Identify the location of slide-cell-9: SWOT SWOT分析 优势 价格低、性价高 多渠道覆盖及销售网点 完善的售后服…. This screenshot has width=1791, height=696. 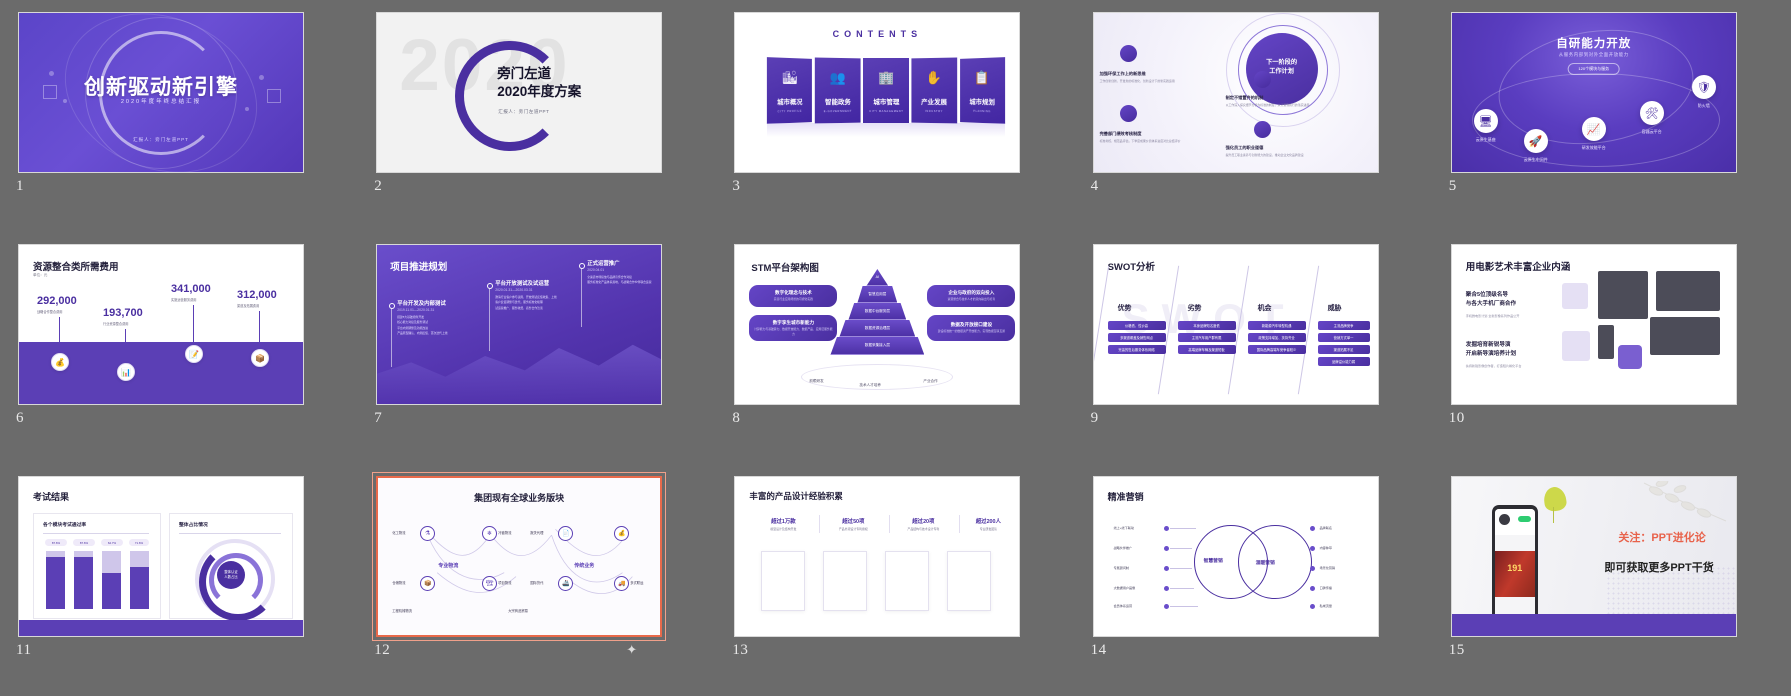
(1254, 348).